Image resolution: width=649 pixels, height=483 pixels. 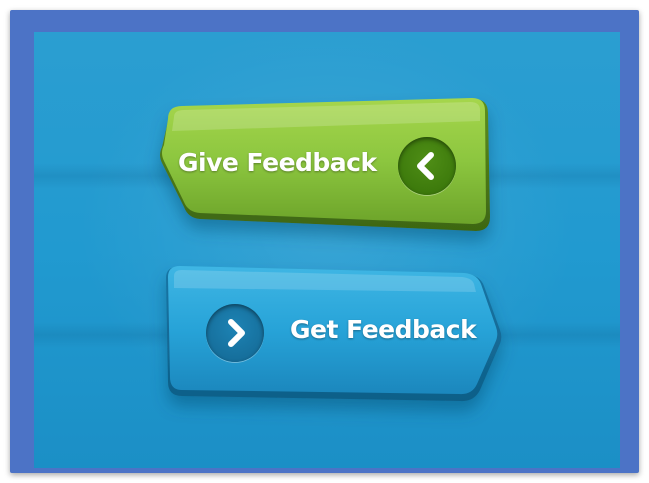 I want to click on get-feedback-label: Get Feedback, so click(x=383, y=329).